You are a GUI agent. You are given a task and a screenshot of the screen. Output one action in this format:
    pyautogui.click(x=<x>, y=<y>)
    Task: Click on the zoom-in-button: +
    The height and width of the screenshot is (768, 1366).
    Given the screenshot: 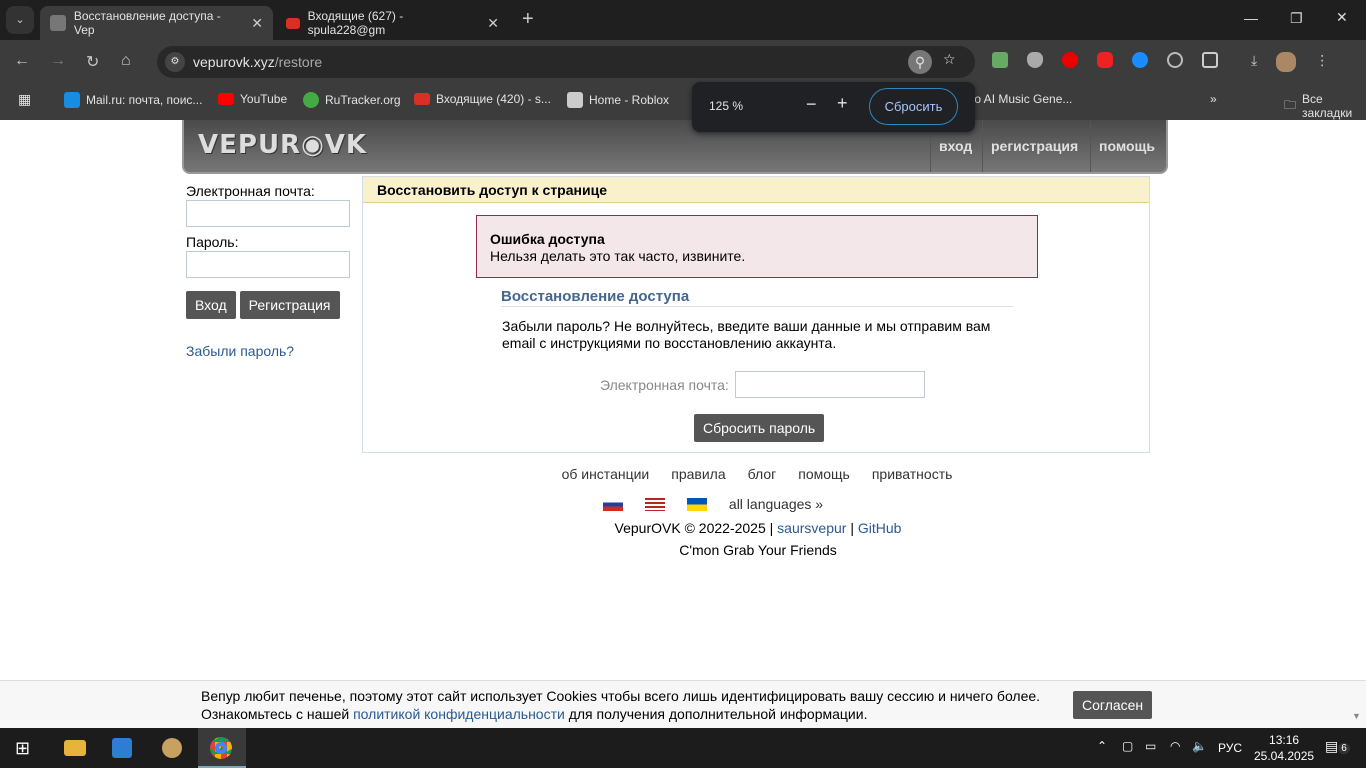 What is the action you would take?
    pyautogui.click(x=842, y=103)
    